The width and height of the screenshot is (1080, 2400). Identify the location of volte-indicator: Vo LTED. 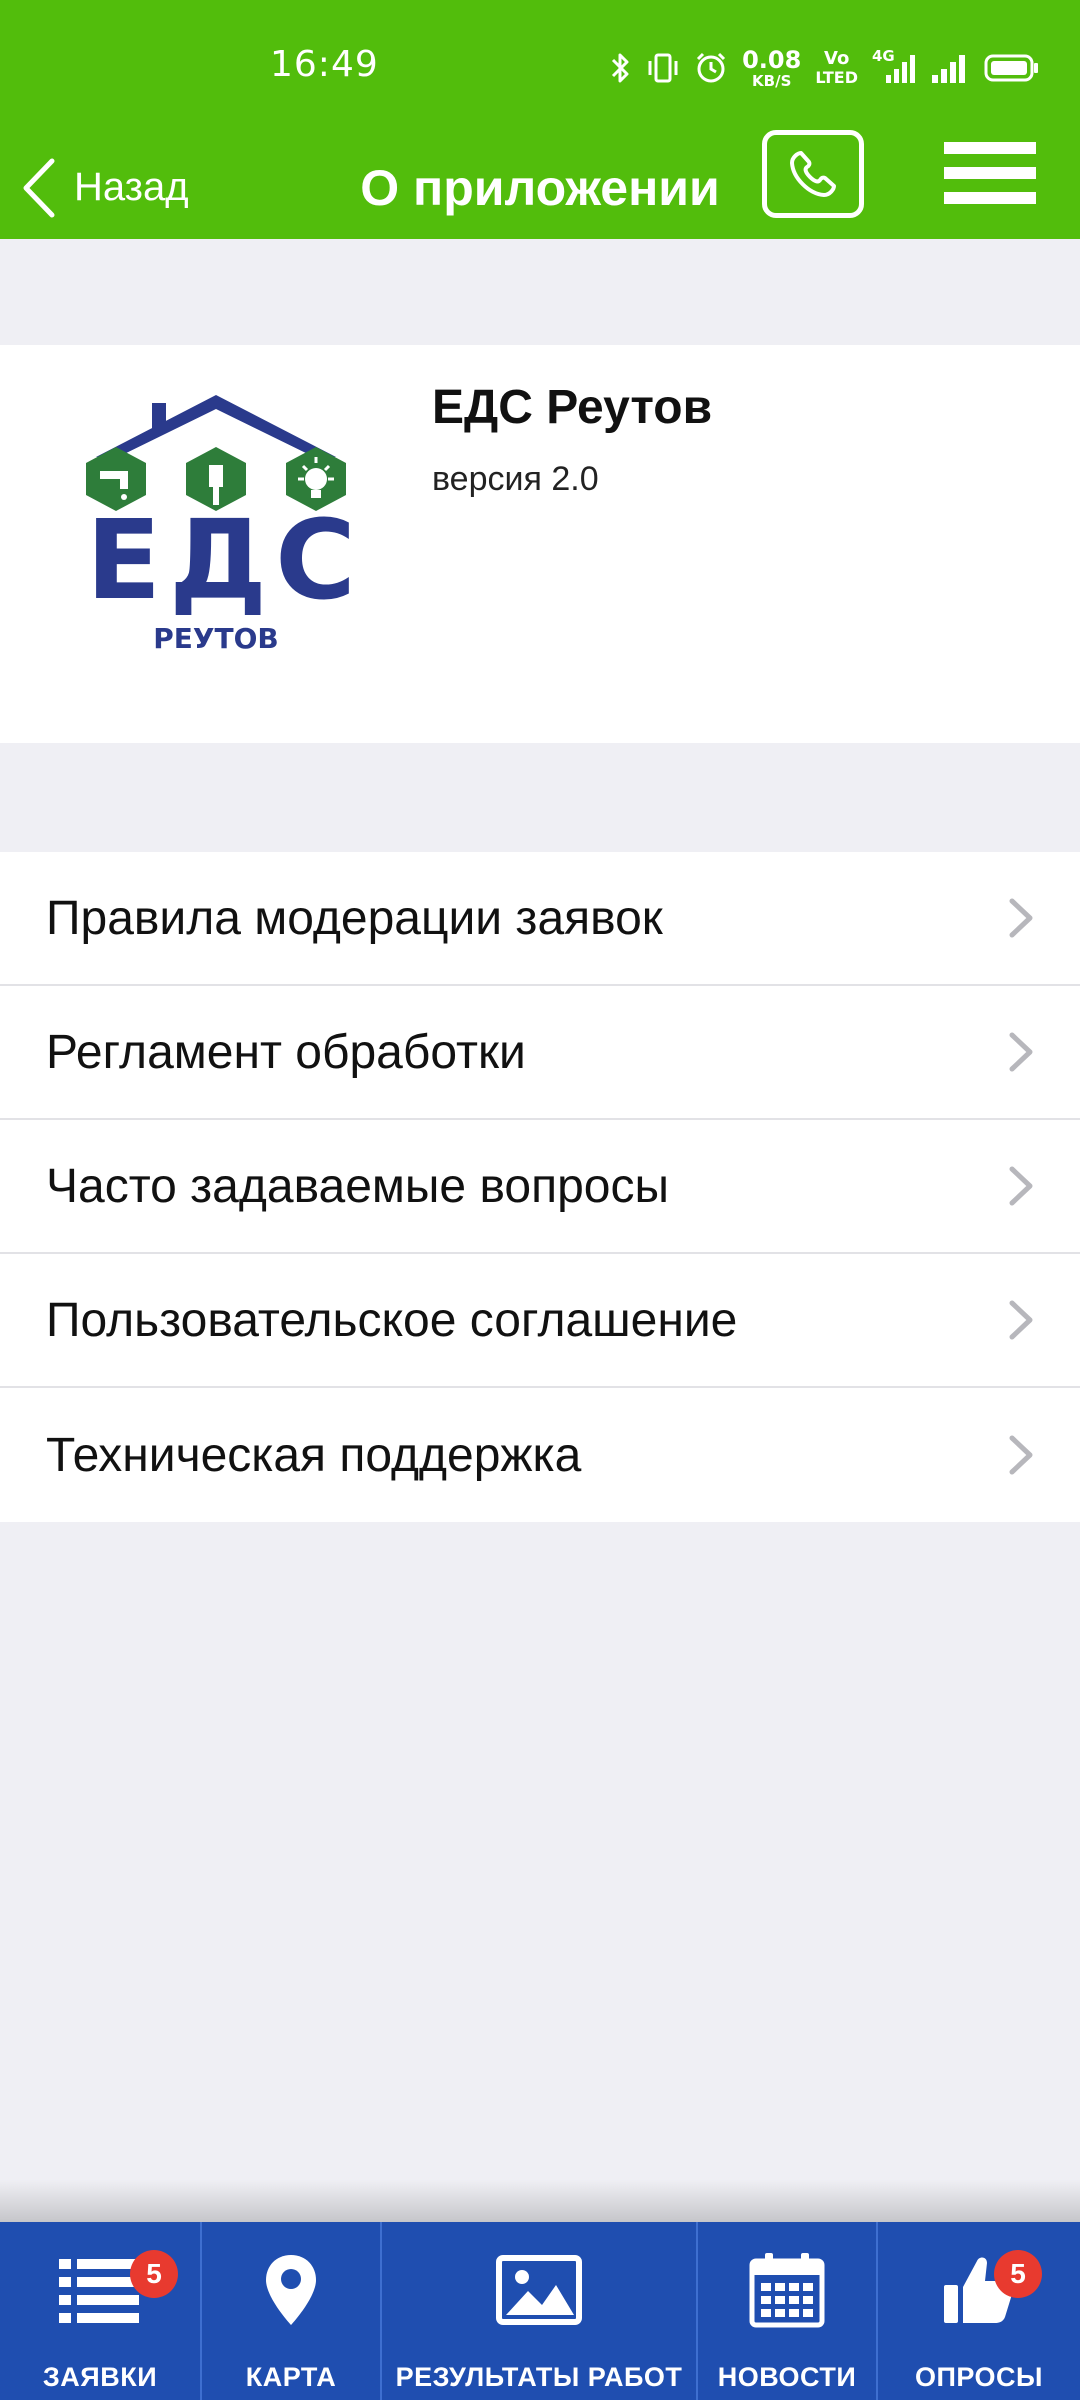
(836, 67).